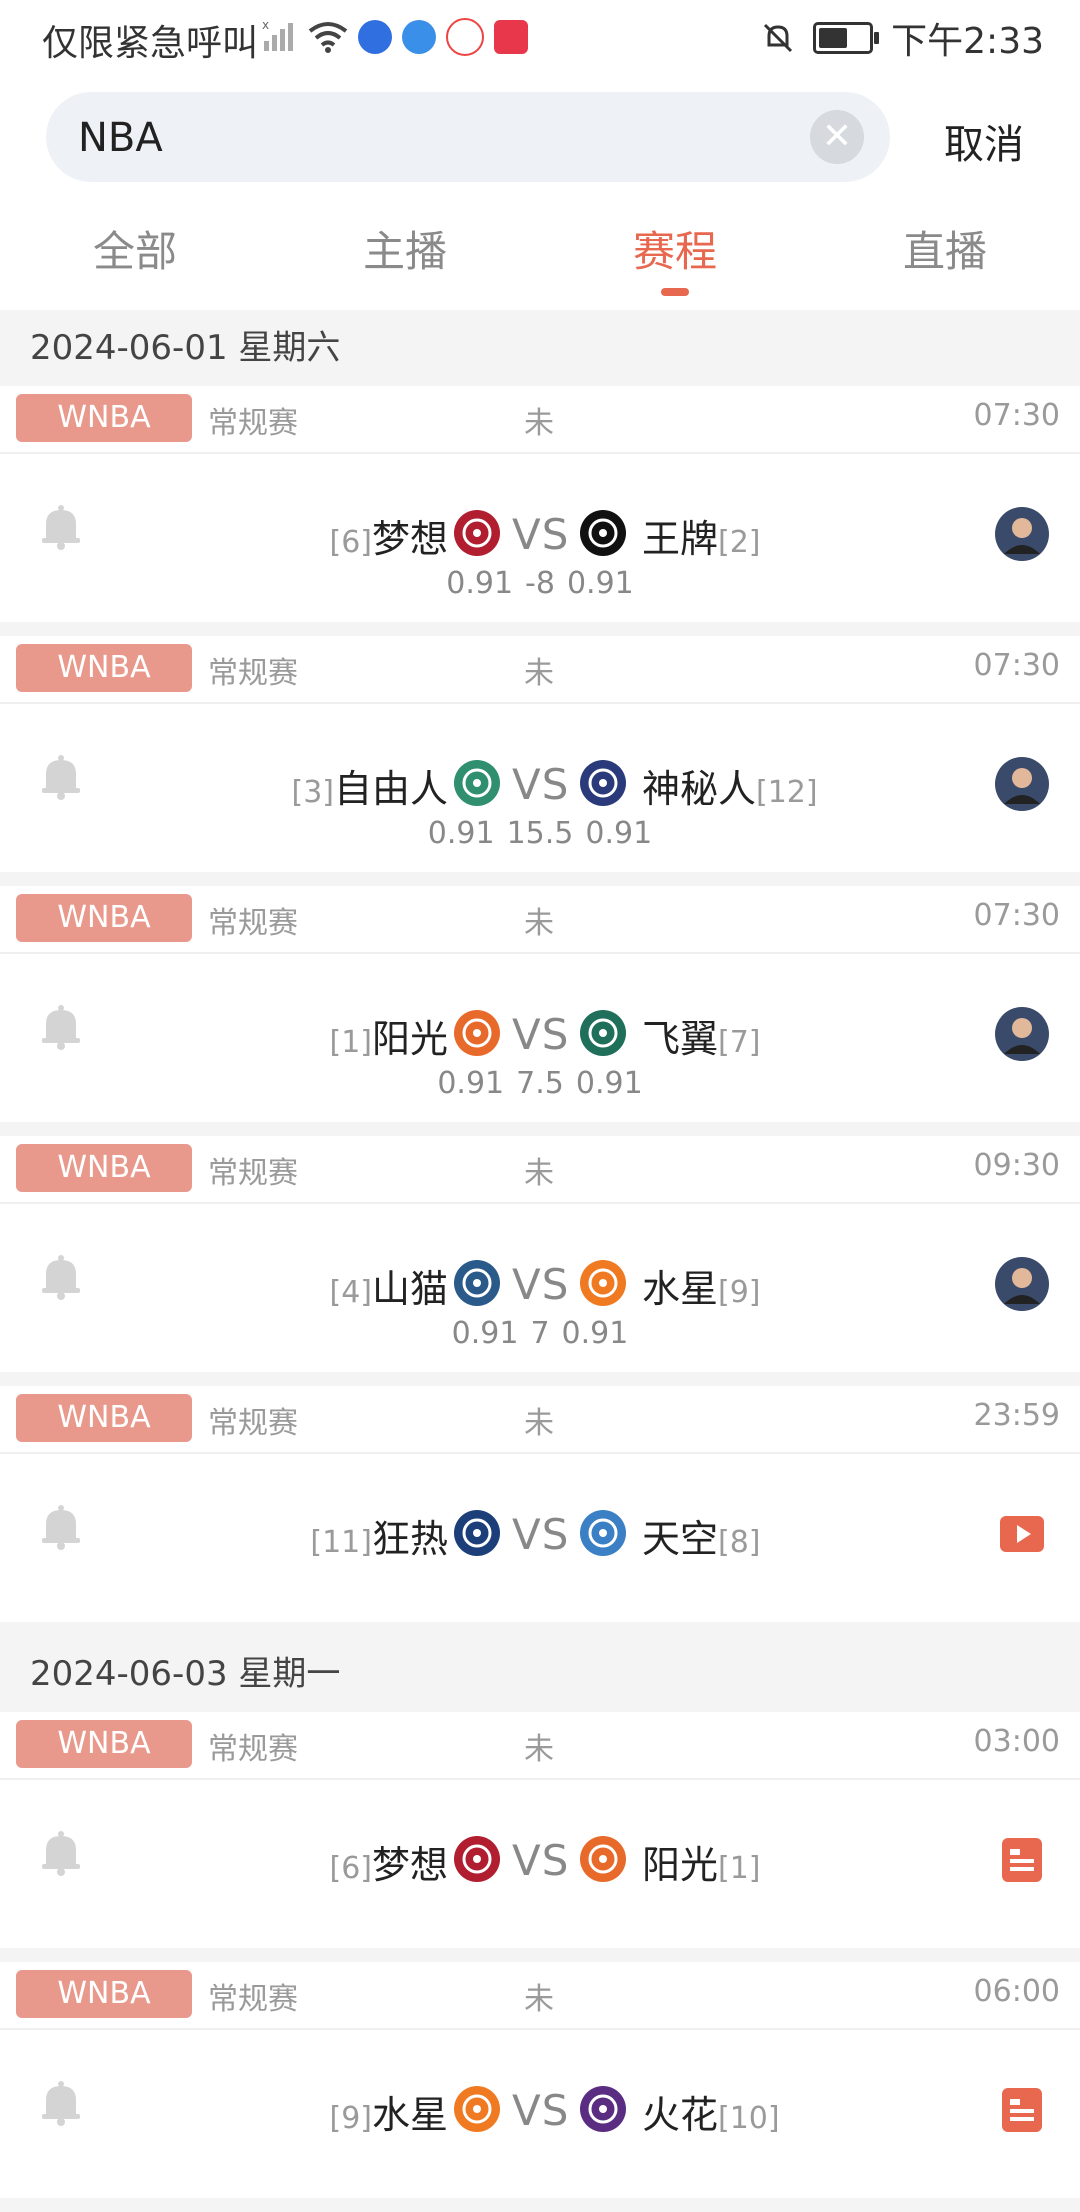 This screenshot has height=2212, width=1080. What do you see at coordinates (540, 504) in the screenshot?
I see `match-card: WNBA 常规赛未 07:30 [6]梦想 VS 王牌[2] 0.91 -8 0.91` at bounding box center [540, 504].